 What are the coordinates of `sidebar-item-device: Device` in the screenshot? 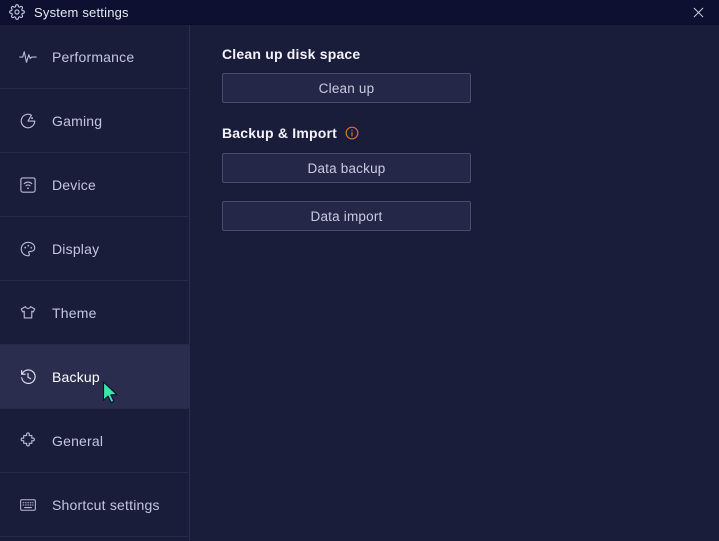 It's located at (95, 185).